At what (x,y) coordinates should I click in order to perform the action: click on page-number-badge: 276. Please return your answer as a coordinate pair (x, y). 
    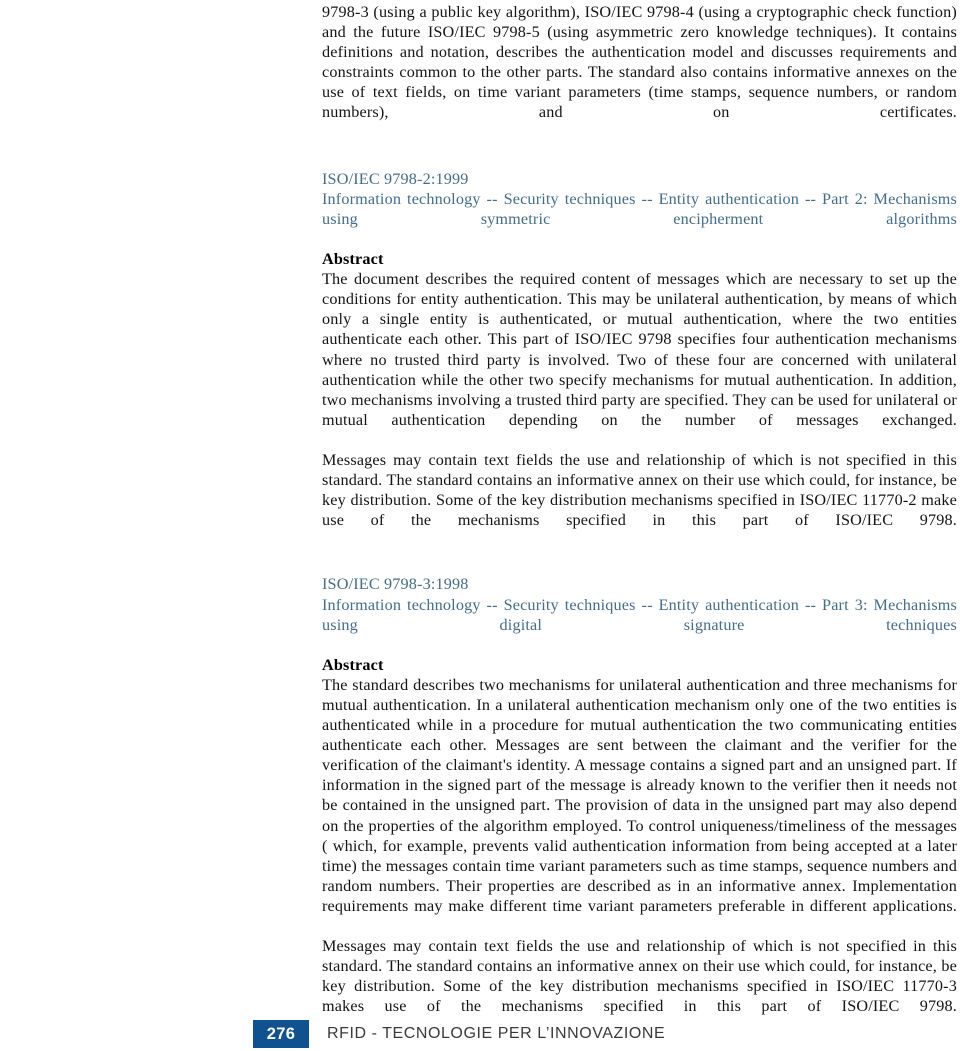
    Looking at the image, I should click on (281, 1034).